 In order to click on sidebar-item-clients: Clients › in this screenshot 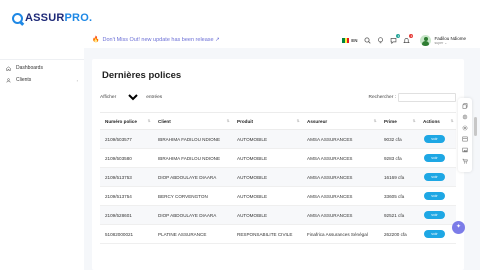, I will do `click(42, 80)`.